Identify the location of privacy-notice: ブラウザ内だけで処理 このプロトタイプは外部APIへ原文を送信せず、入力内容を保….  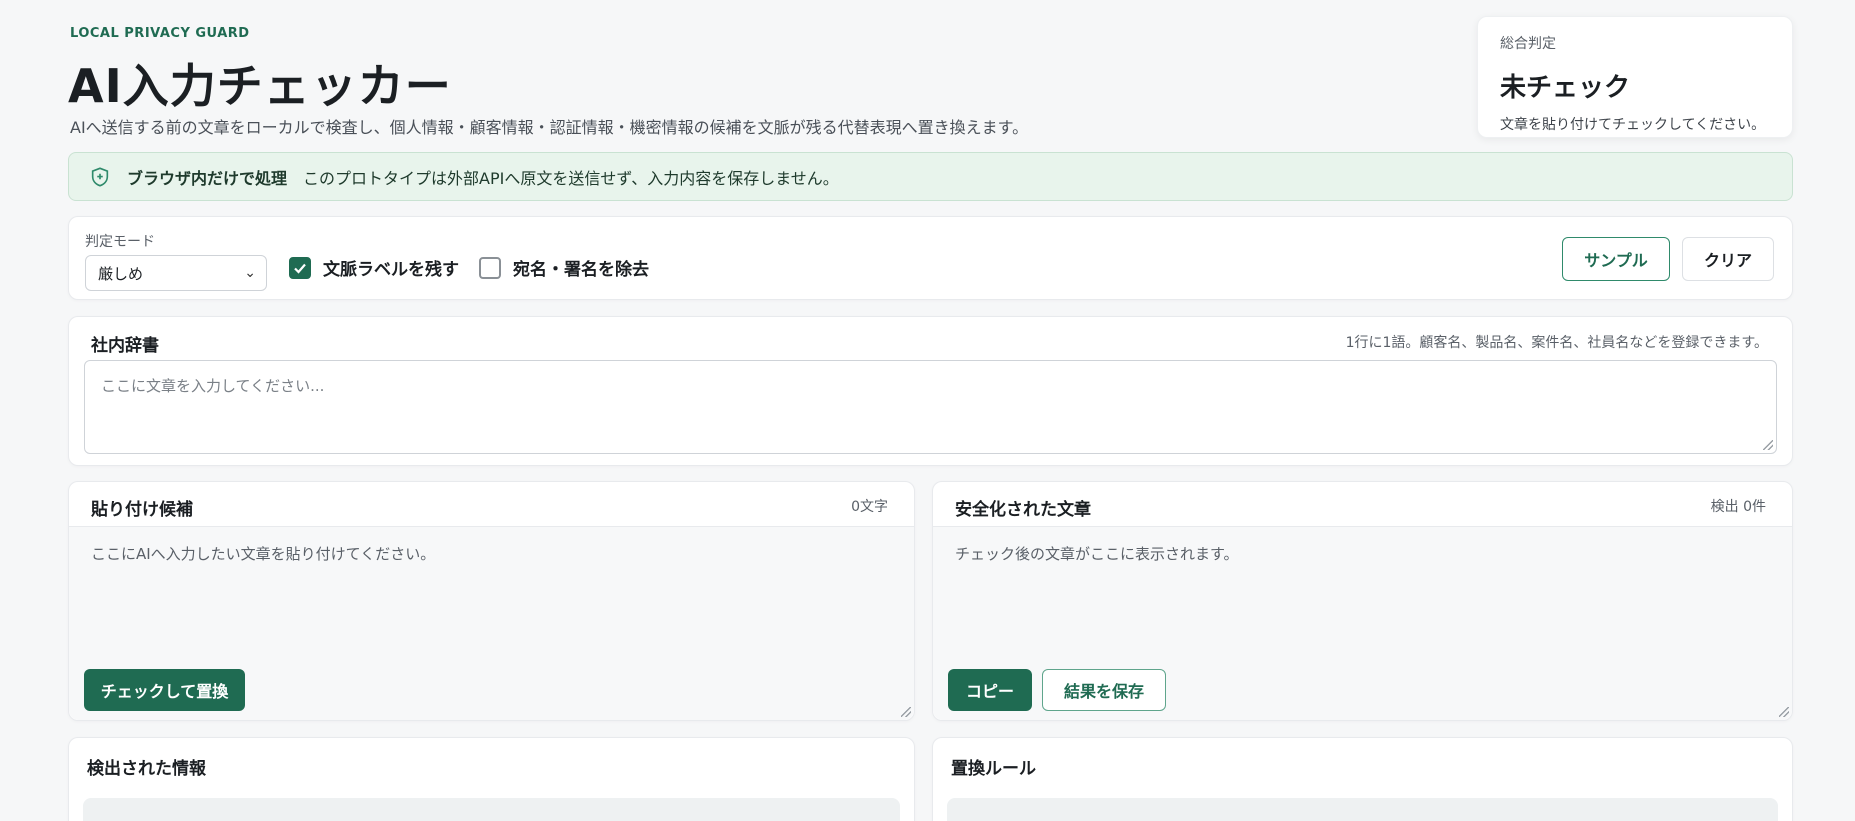
(930, 176).